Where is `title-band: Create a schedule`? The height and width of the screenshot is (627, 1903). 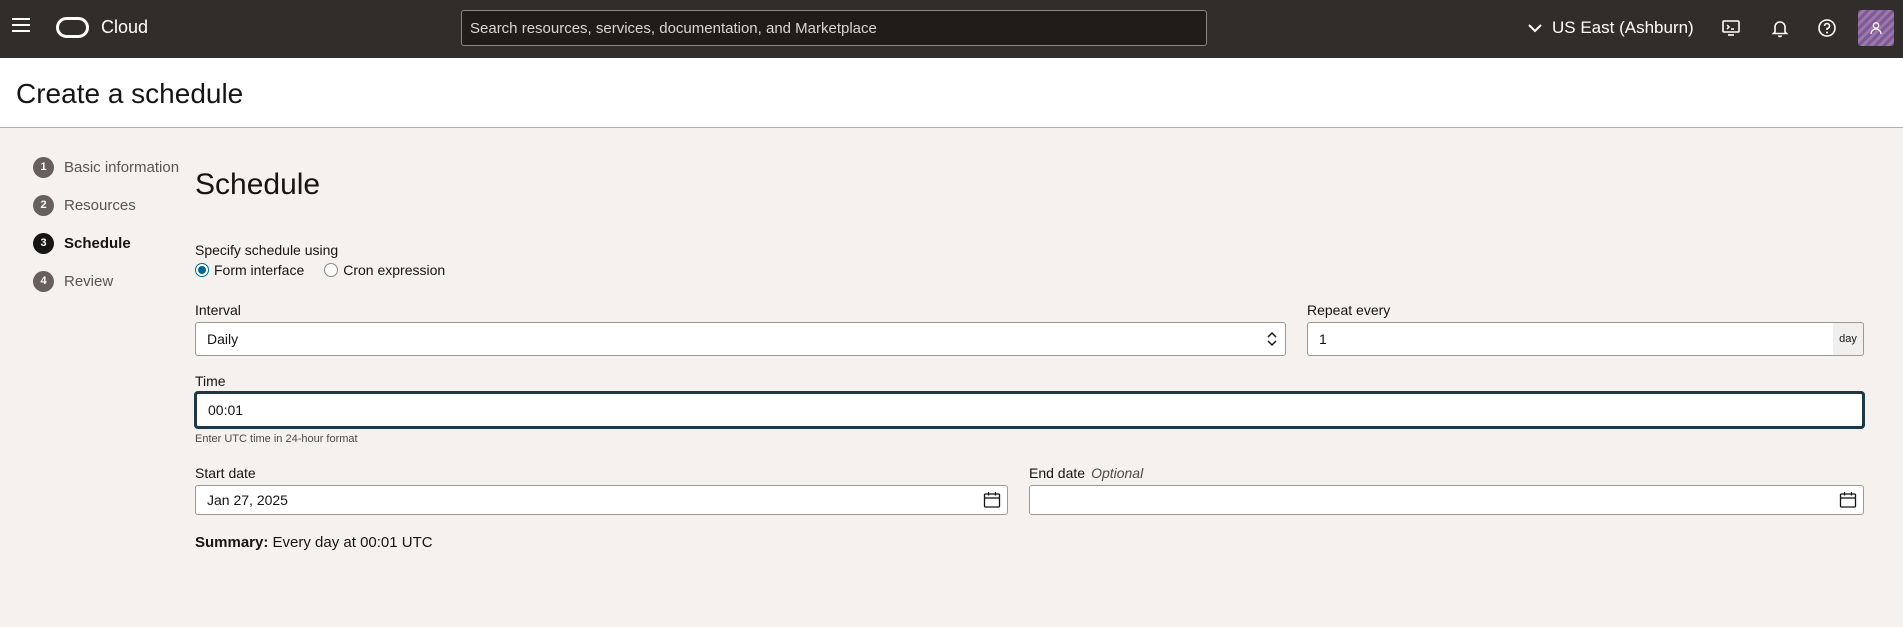
title-band: Create a schedule is located at coordinates (951, 93).